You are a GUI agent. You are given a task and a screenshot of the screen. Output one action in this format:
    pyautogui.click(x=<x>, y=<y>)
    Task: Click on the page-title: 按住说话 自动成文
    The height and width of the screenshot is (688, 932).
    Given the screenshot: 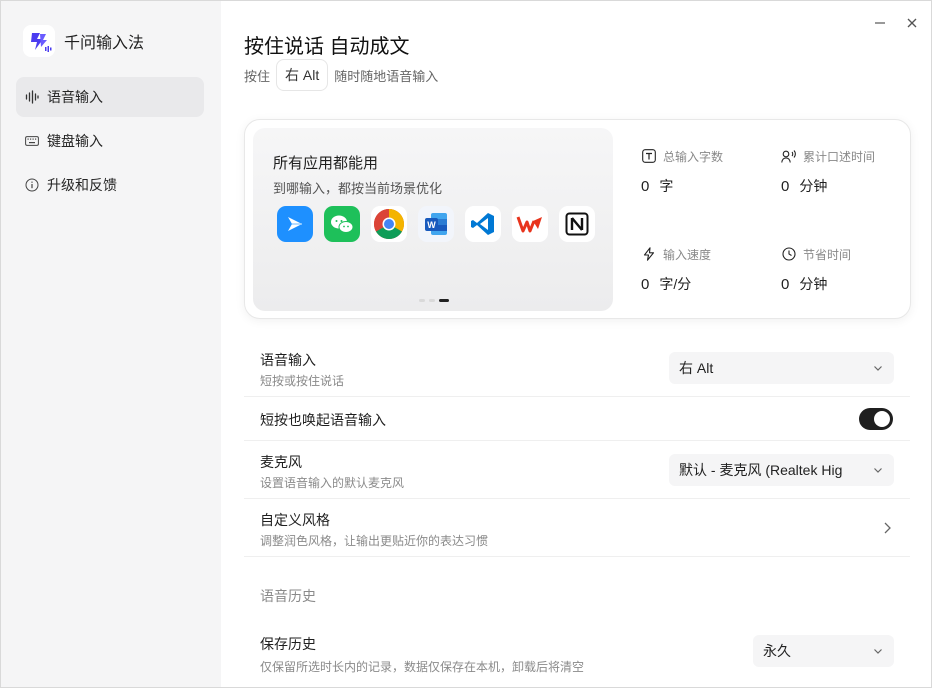 What is the action you would take?
    pyautogui.click(x=327, y=47)
    